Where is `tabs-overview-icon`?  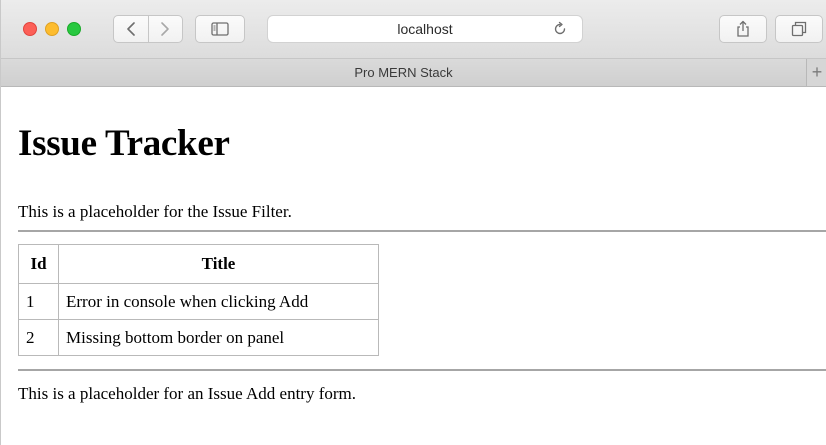 tabs-overview-icon is located at coordinates (799, 29).